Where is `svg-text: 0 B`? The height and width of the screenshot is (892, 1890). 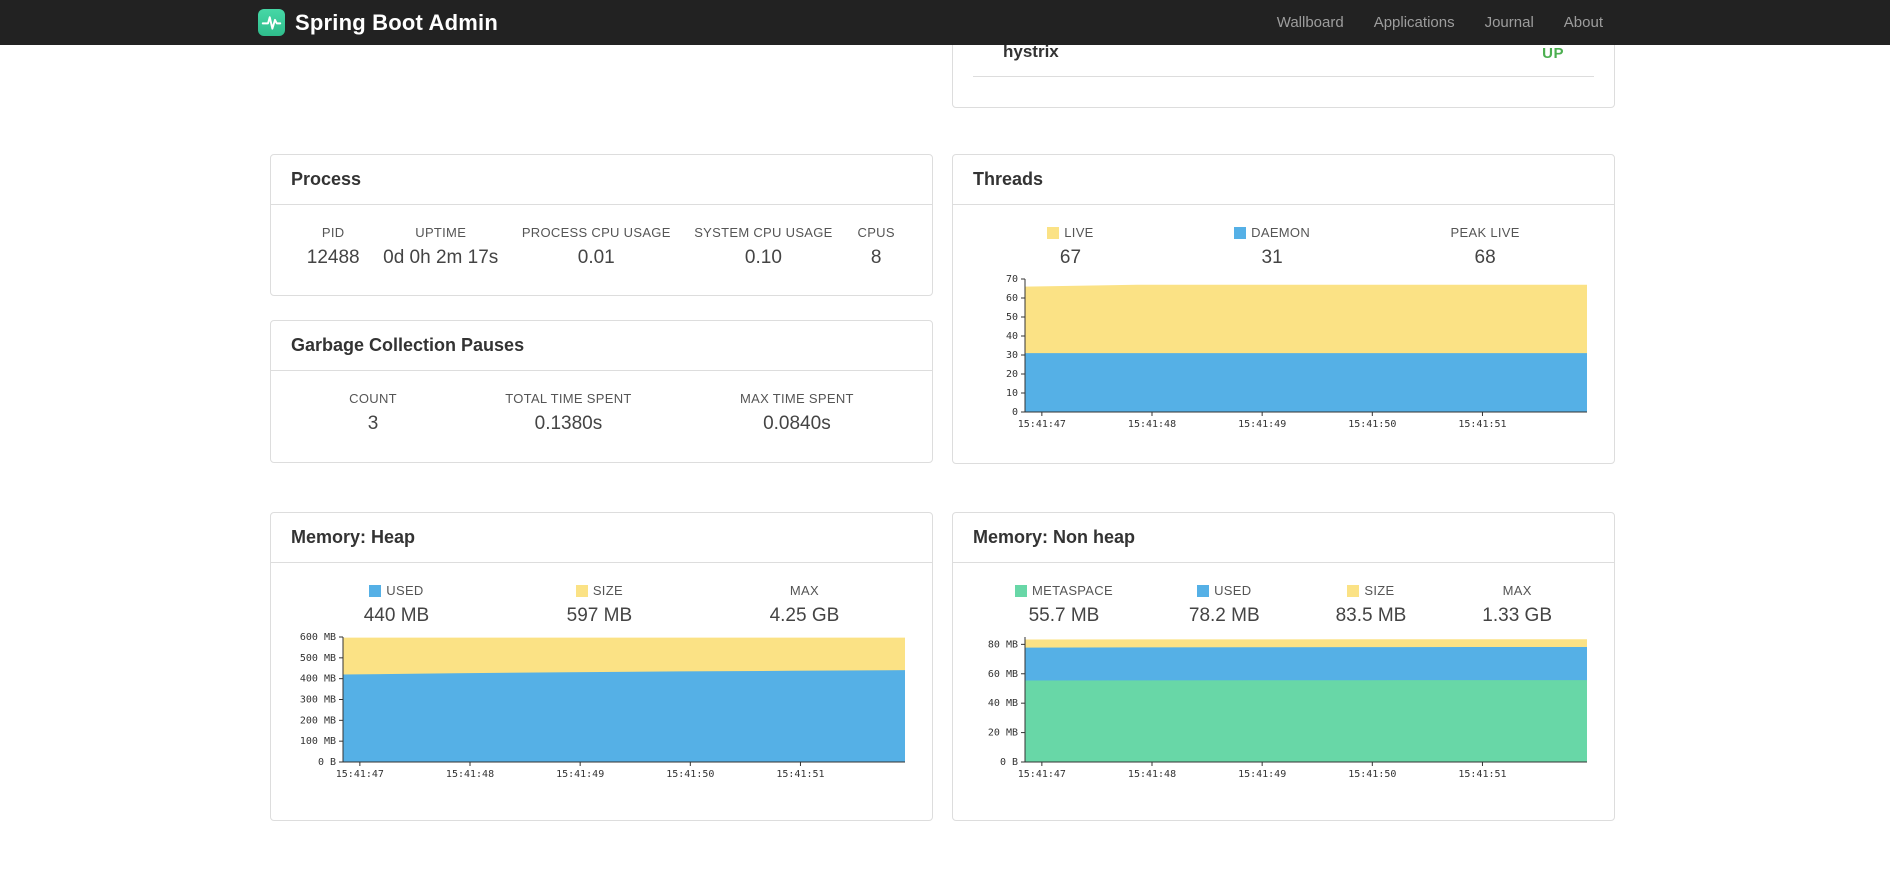 svg-text: 0 B is located at coordinates (327, 762).